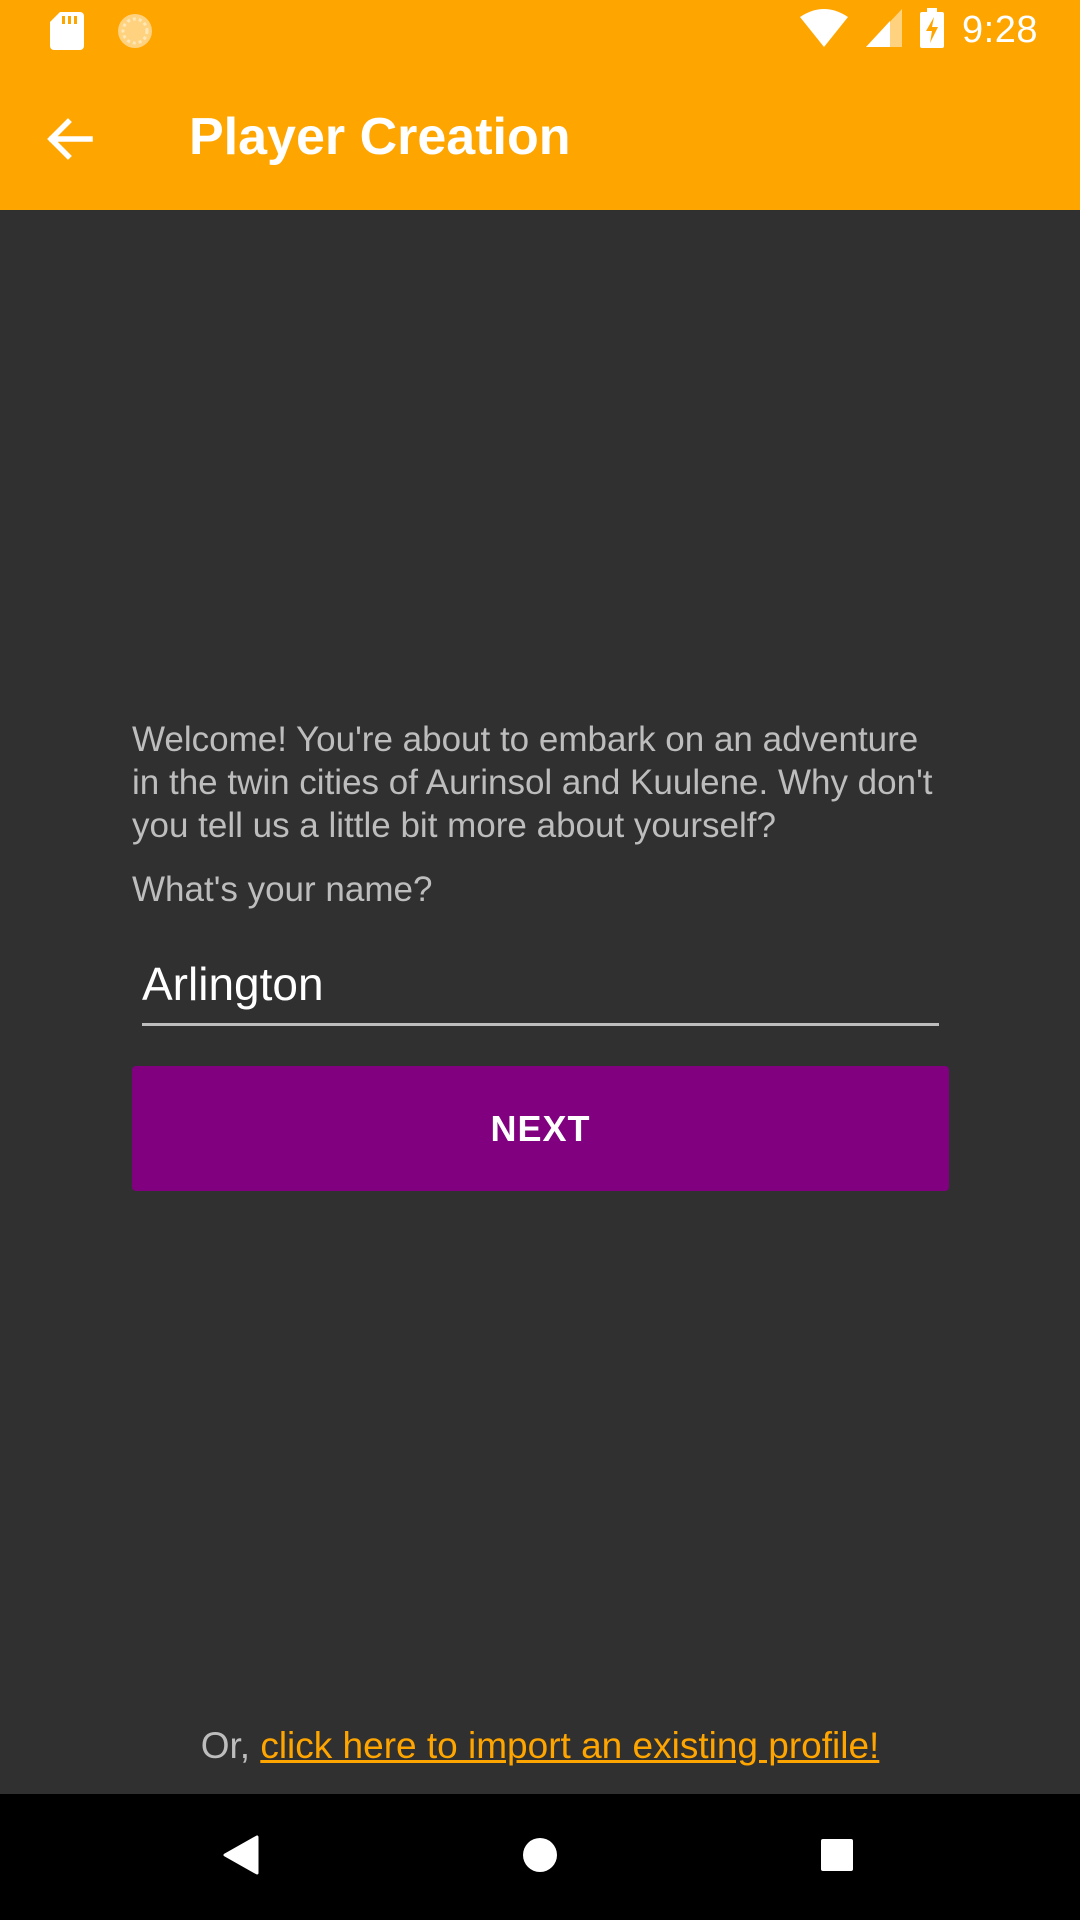 The height and width of the screenshot is (1920, 1080). What do you see at coordinates (282, 889) in the screenshot?
I see `name-question-label: What's your name?` at bounding box center [282, 889].